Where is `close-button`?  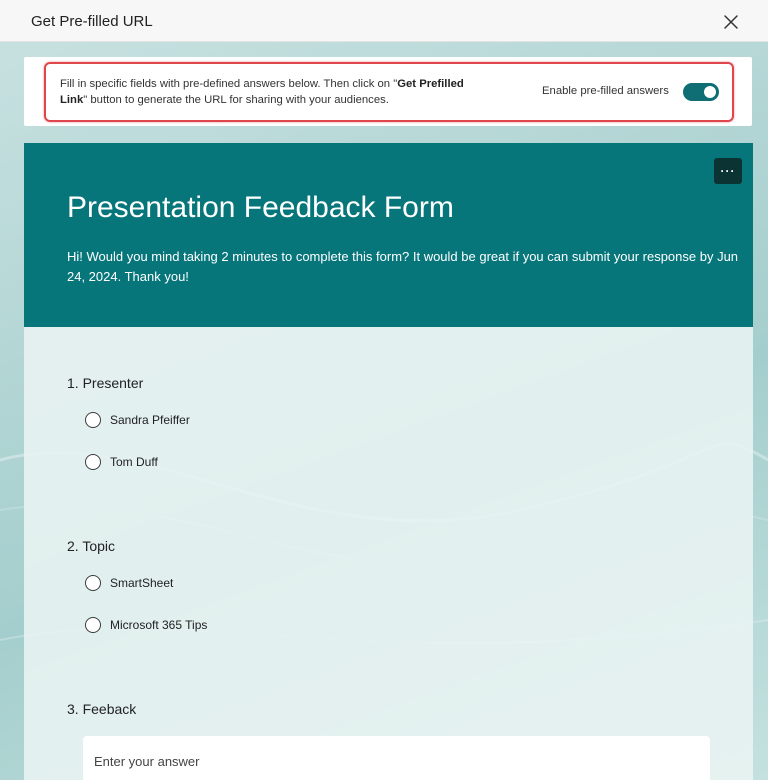 close-button is located at coordinates (731, 22).